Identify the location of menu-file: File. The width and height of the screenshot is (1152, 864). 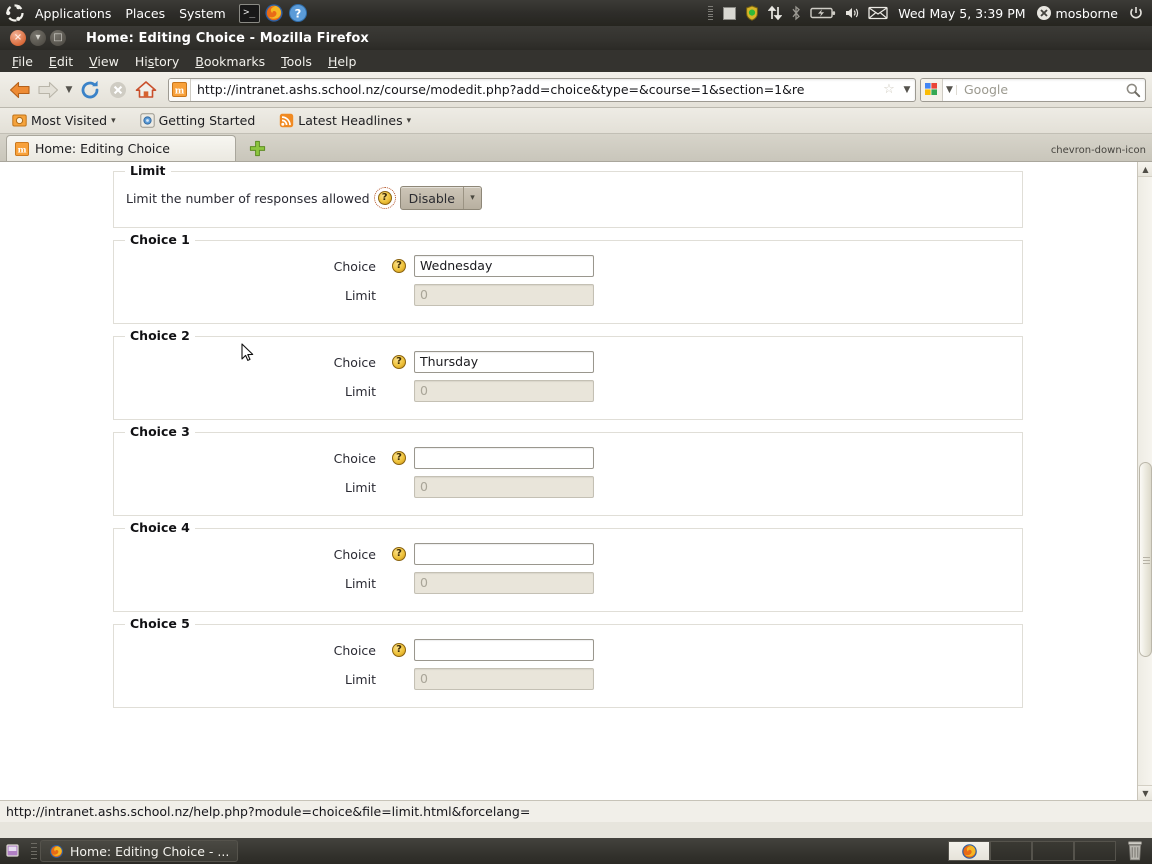
(22, 61).